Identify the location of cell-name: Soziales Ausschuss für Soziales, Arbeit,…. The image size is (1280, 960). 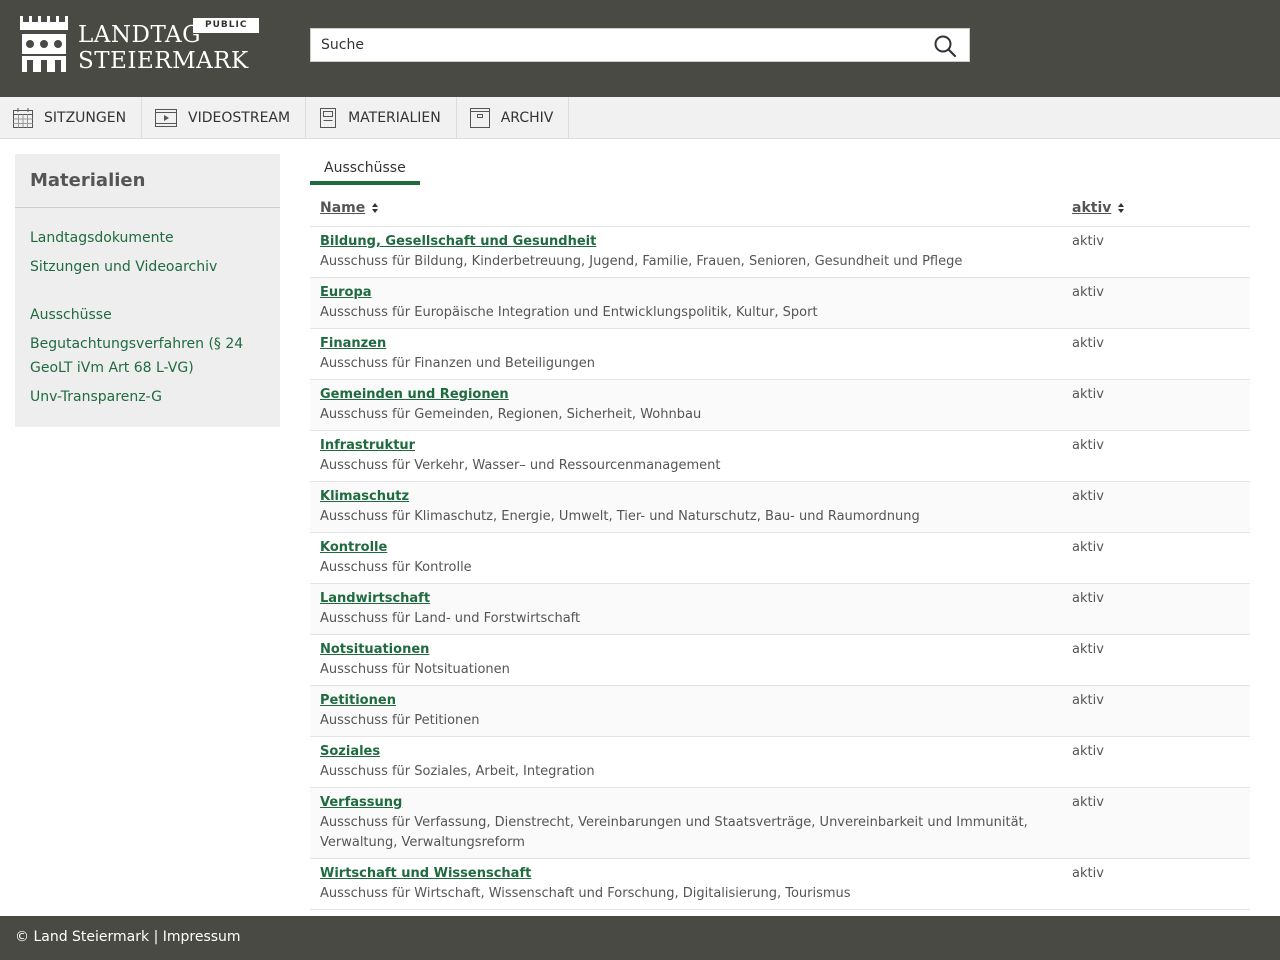
(686, 763).